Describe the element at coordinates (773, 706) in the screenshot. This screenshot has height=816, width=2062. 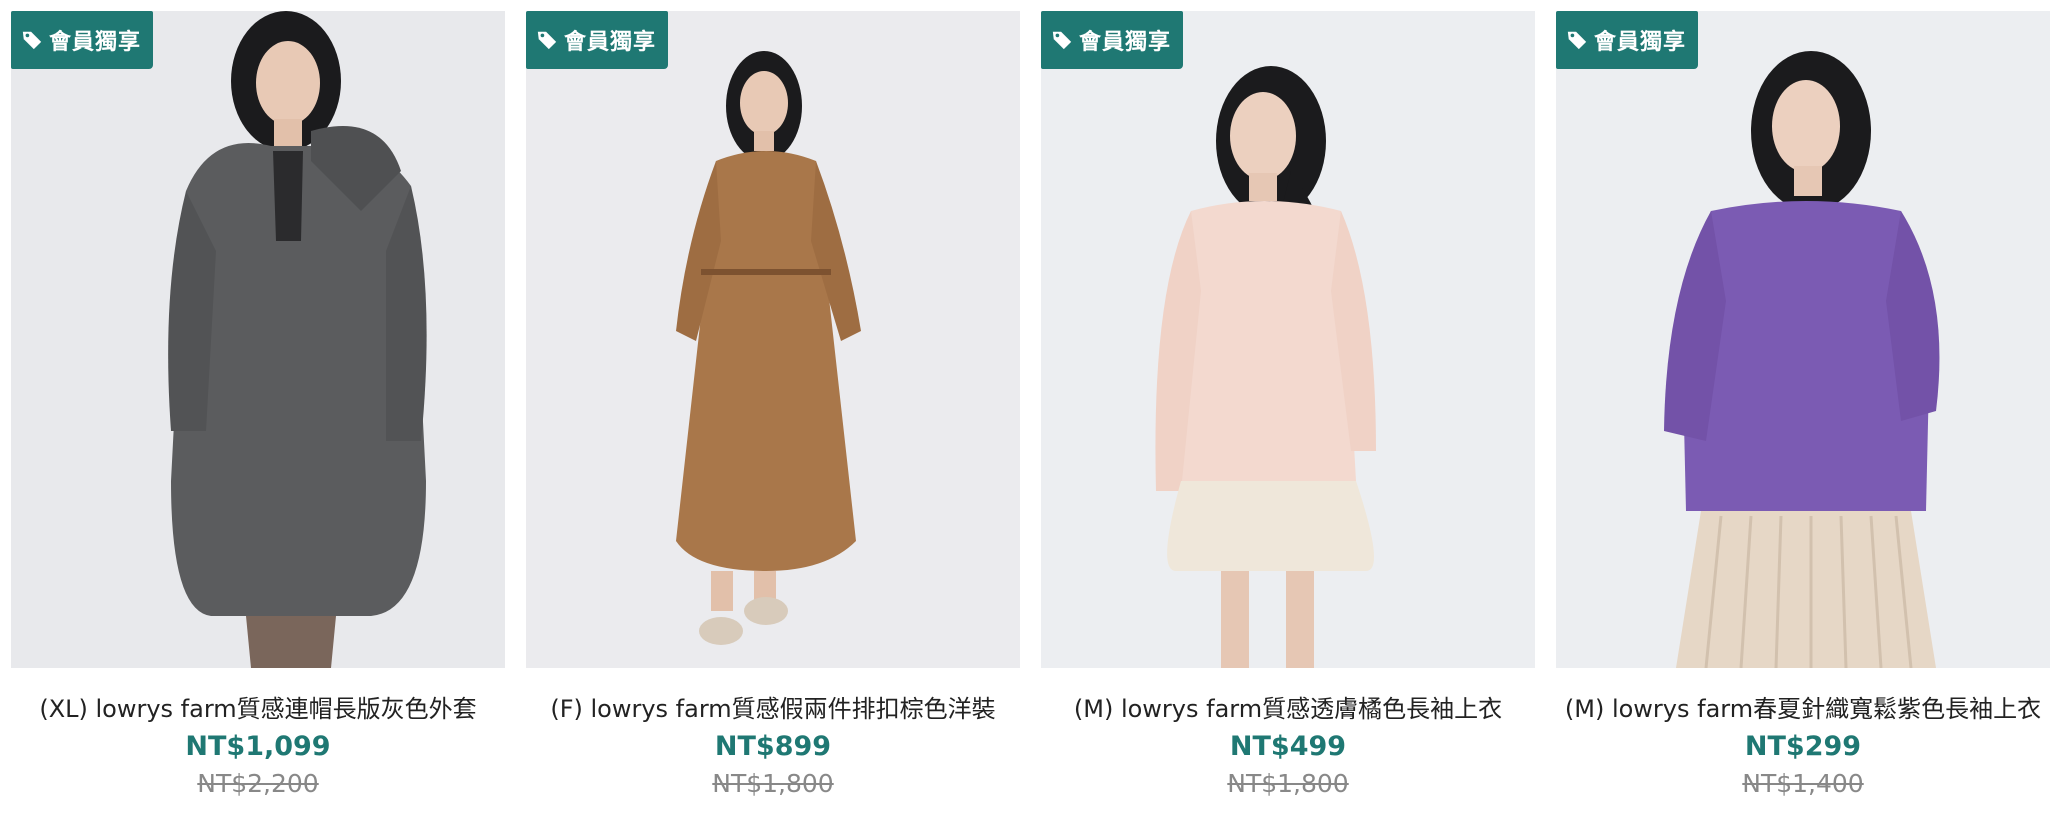
I see `product-name: (F) lowrys farm質感假兩件排扣棕色洋裝` at that location.